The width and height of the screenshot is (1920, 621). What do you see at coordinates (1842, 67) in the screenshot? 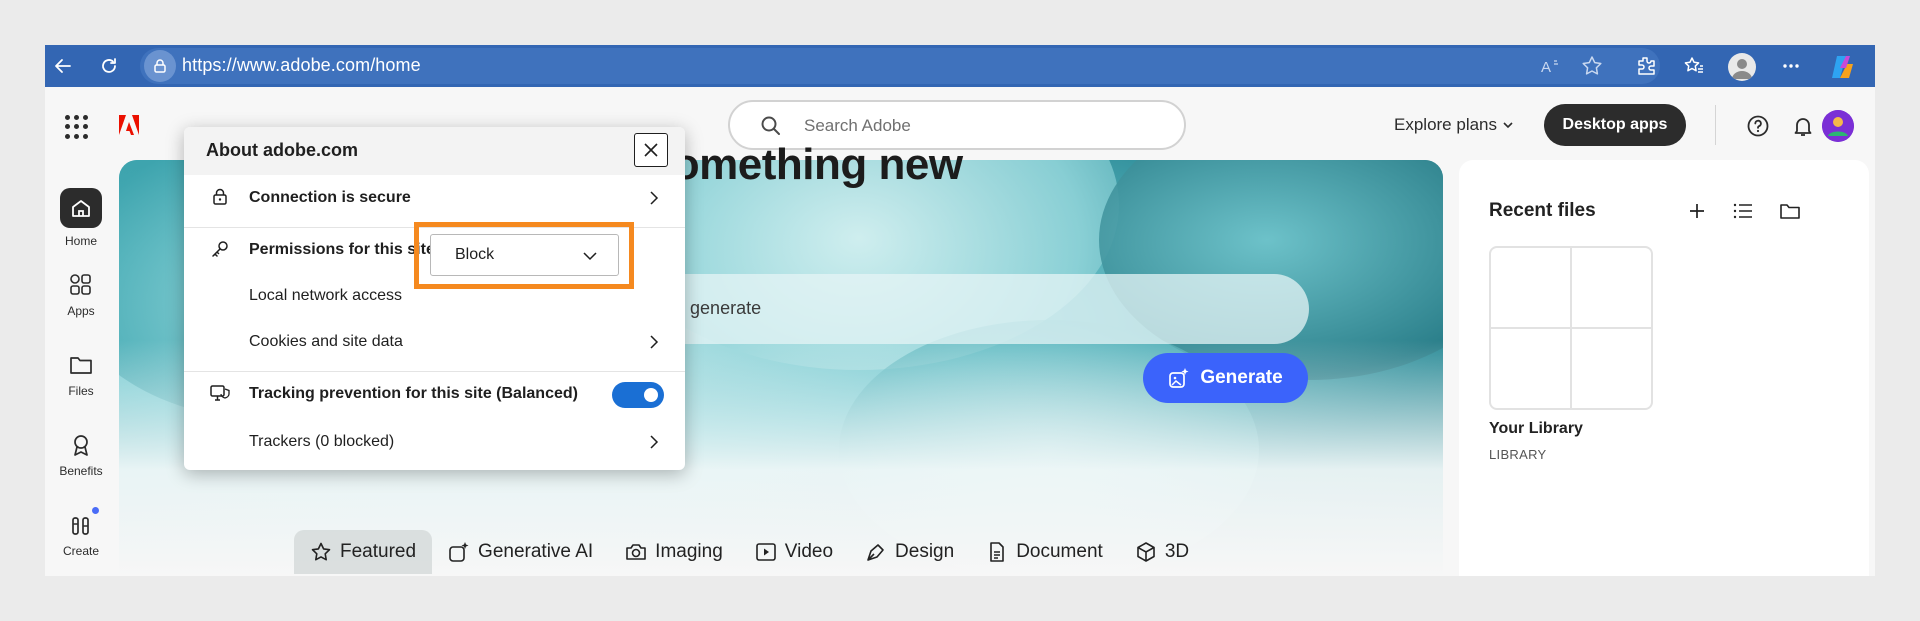
I see `copilot-icon` at bounding box center [1842, 67].